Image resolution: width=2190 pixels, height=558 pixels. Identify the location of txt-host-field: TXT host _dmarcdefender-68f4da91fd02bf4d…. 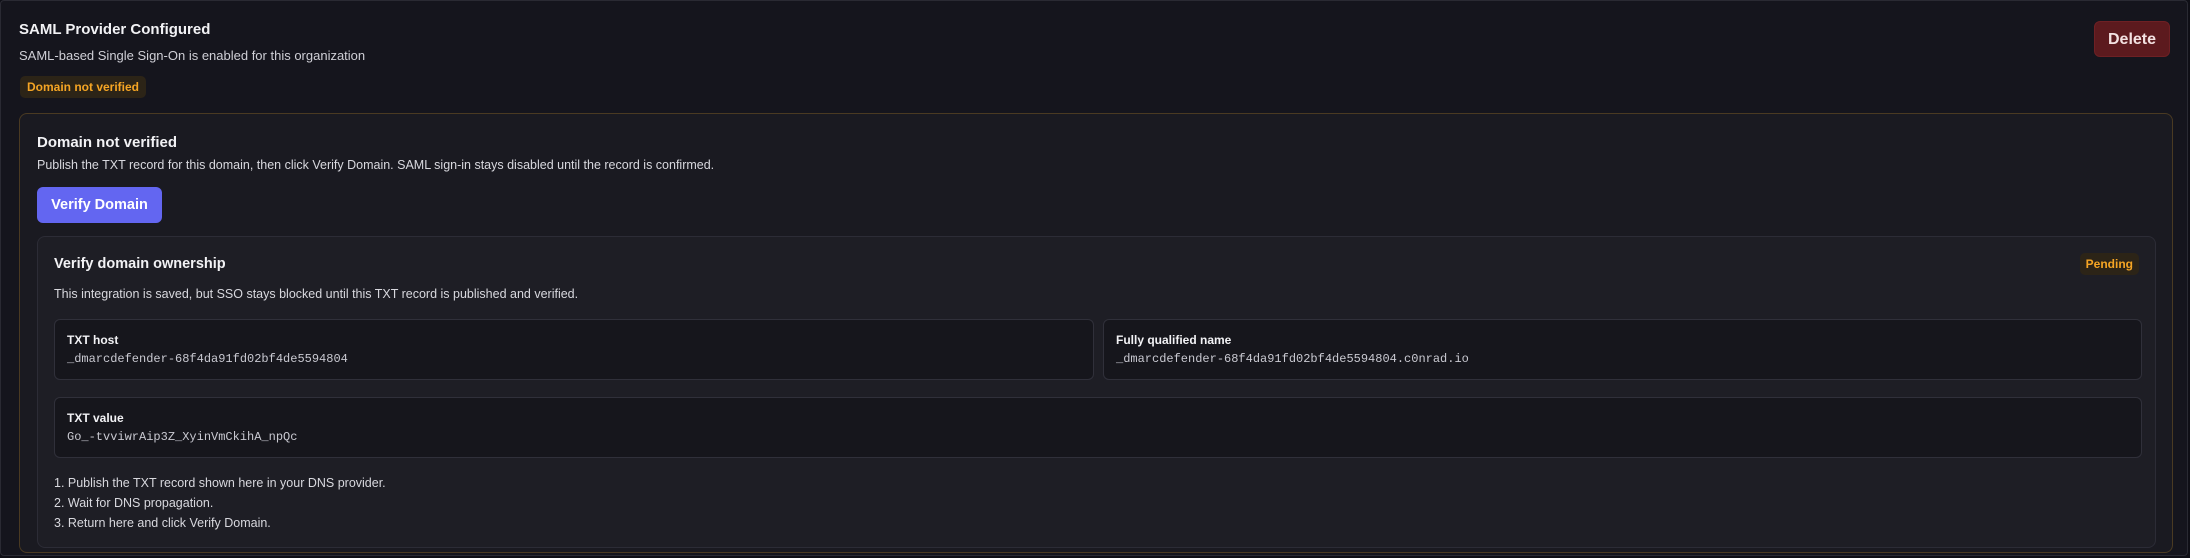
(574, 349).